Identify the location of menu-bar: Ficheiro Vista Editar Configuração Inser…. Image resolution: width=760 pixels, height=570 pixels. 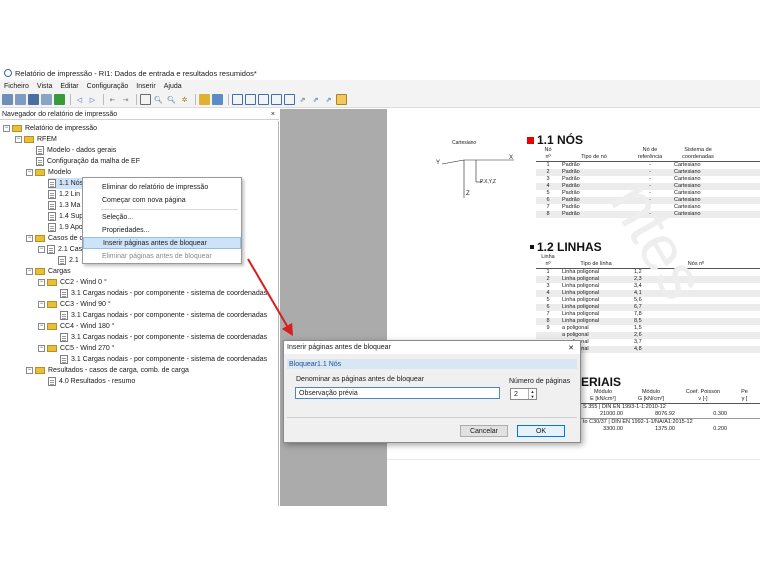
(380, 86).